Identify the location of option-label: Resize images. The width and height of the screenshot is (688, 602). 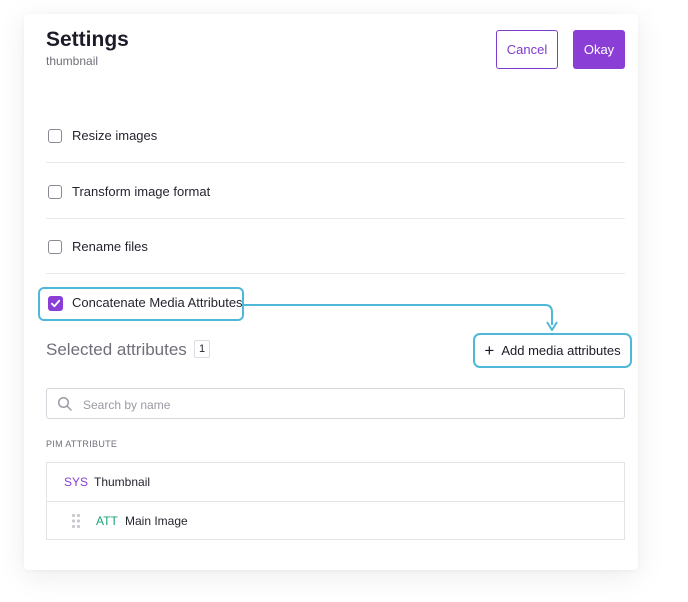
(115, 135).